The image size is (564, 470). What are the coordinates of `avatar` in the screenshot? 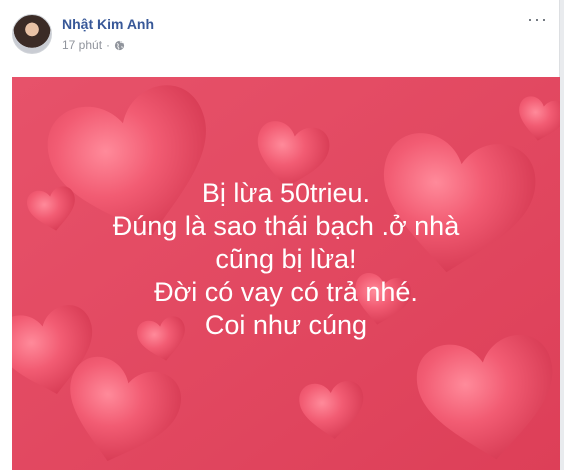 It's located at (32, 34).